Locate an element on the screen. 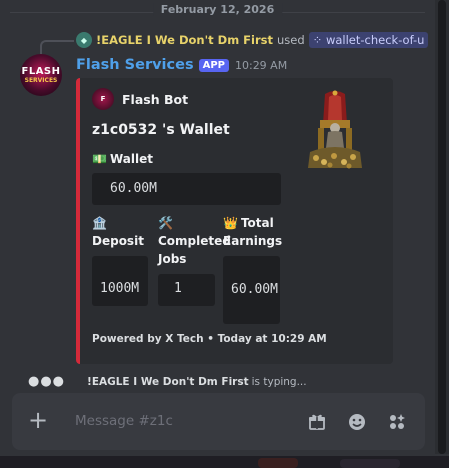 The image size is (449, 468). bank-icon: 🏦 is located at coordinates (99, 223).